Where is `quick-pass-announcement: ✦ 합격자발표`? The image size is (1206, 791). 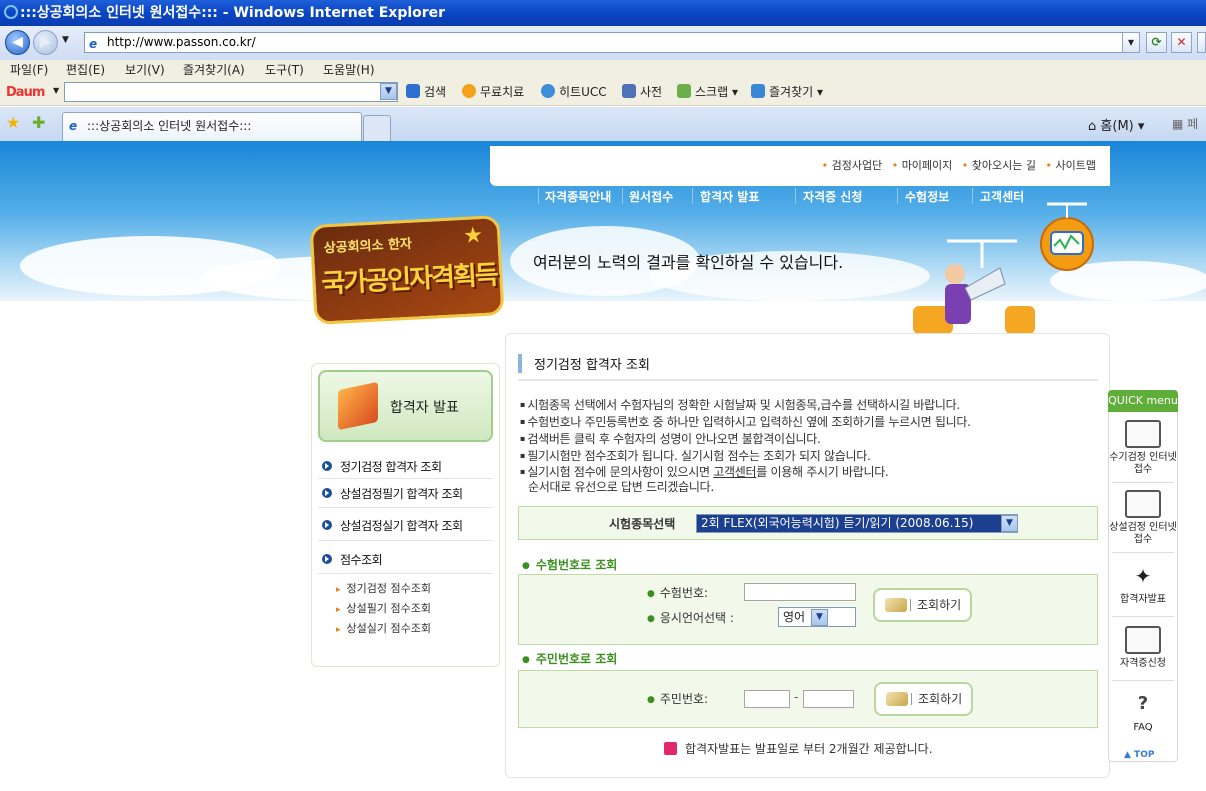 quick-pass-announcement: ✦ 합격자발표 is located at coordinates (1143, 584).